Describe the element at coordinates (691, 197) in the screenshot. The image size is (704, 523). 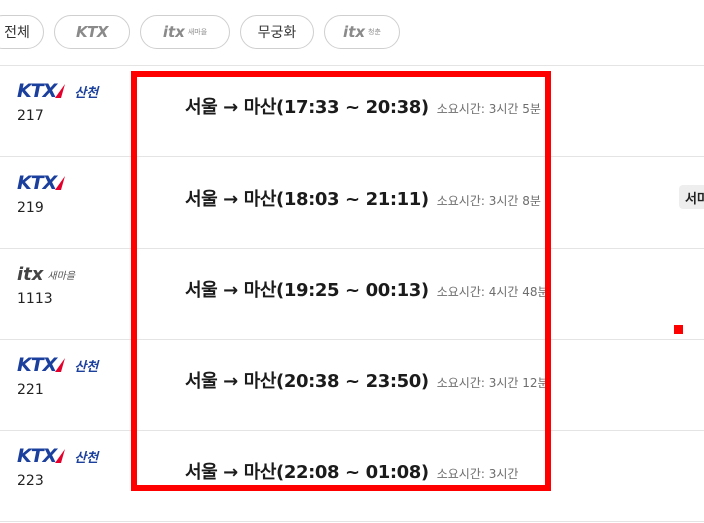
I see `seat-class-badge: 서마` at that location.